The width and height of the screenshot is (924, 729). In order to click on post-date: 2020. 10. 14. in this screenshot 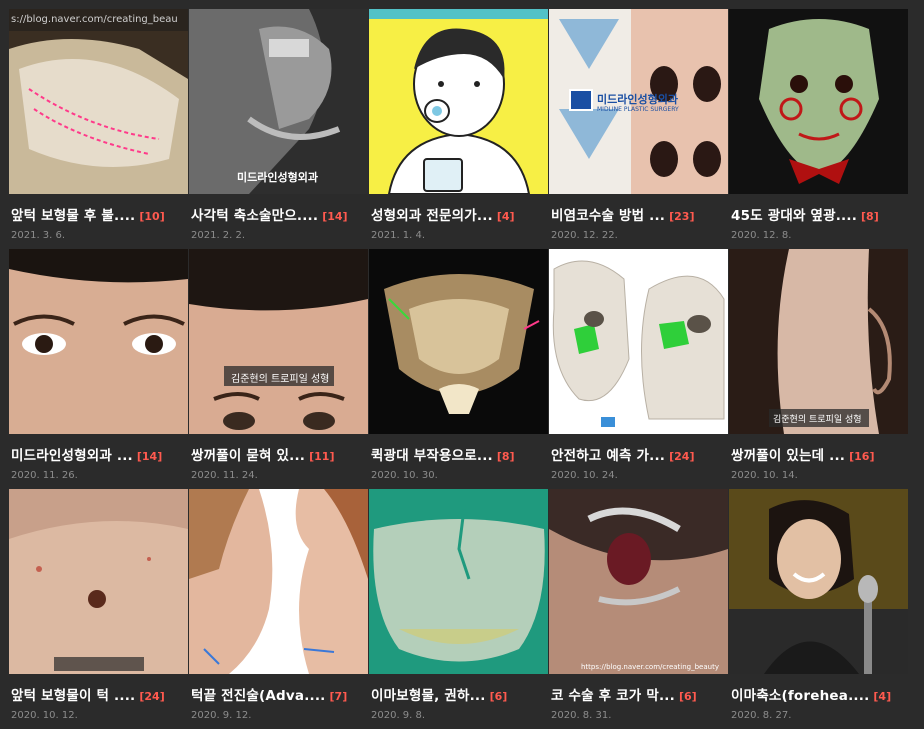, I will do `click(764, 475)`.